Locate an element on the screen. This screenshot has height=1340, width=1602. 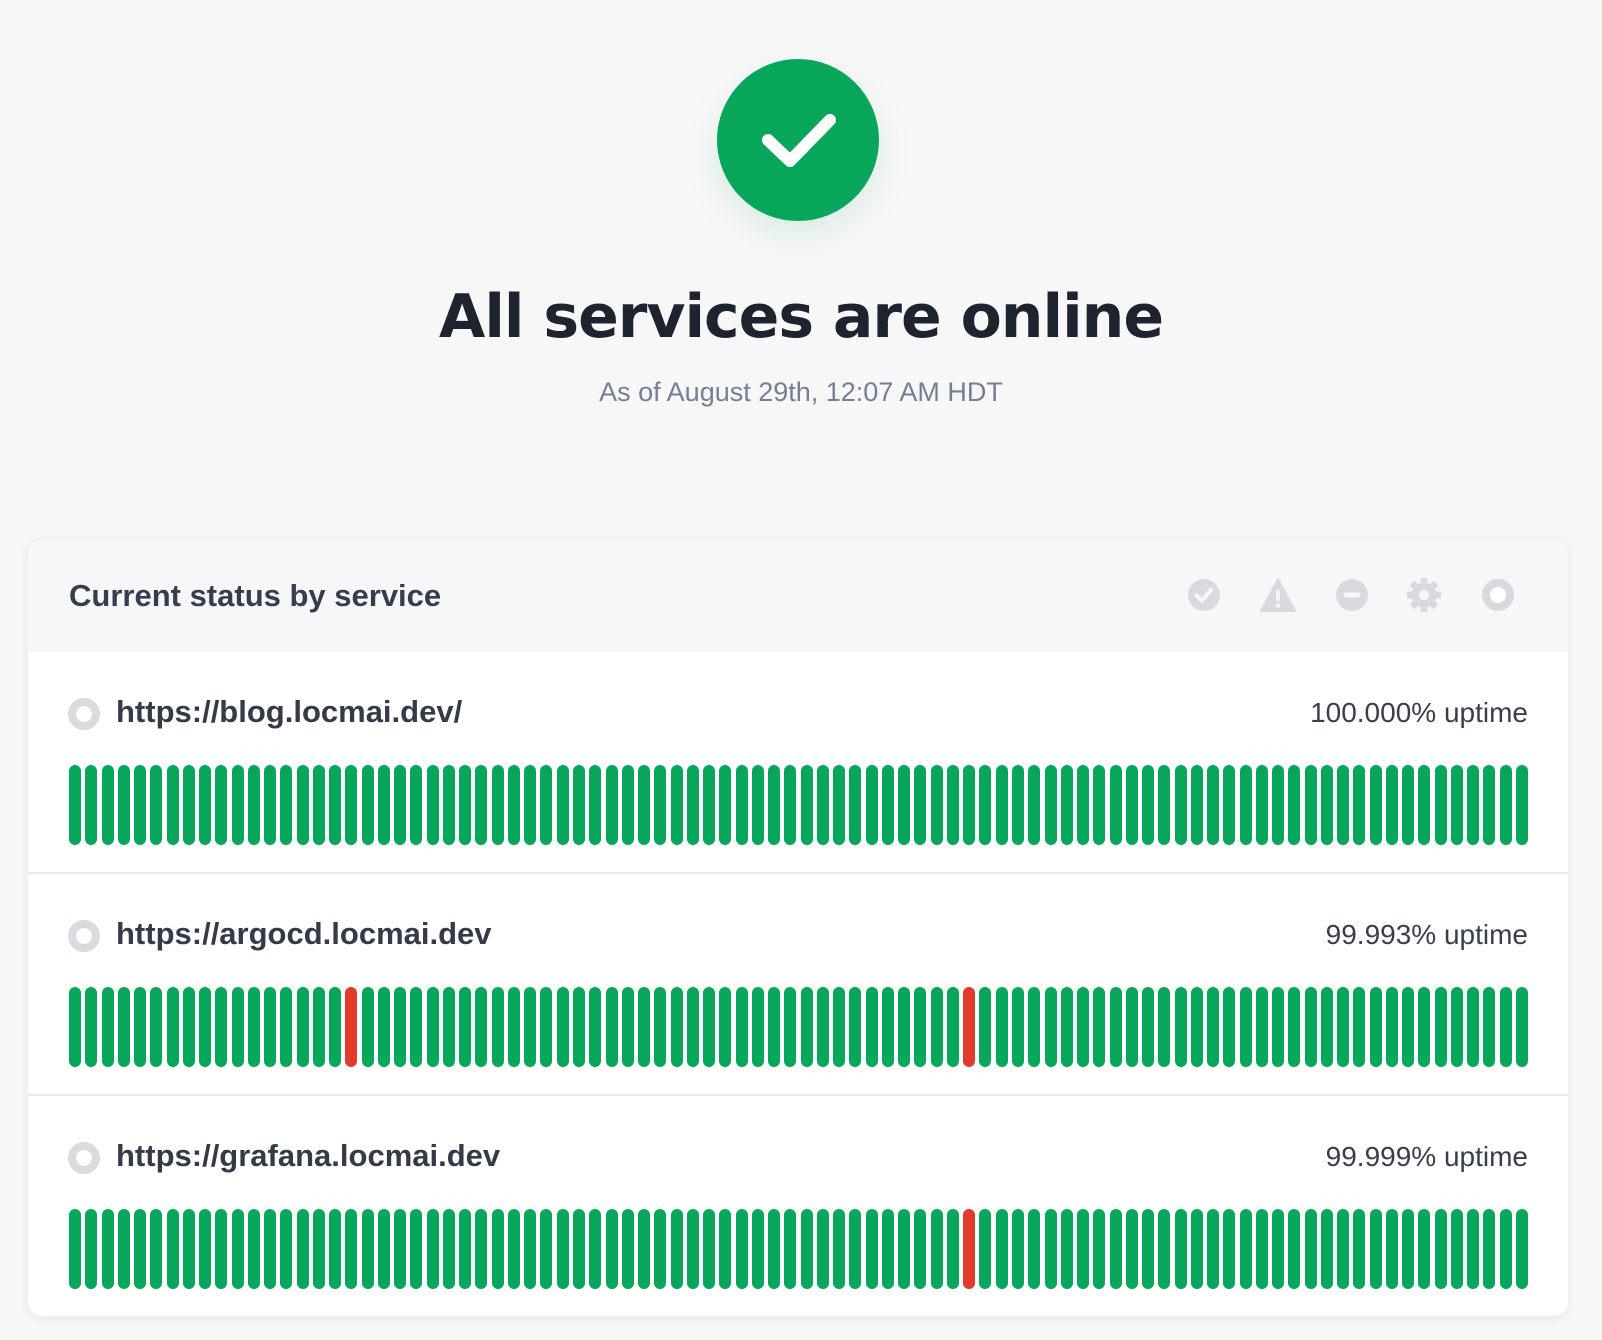
maintenance-gear-icon is located at coordinates (1424, 595).